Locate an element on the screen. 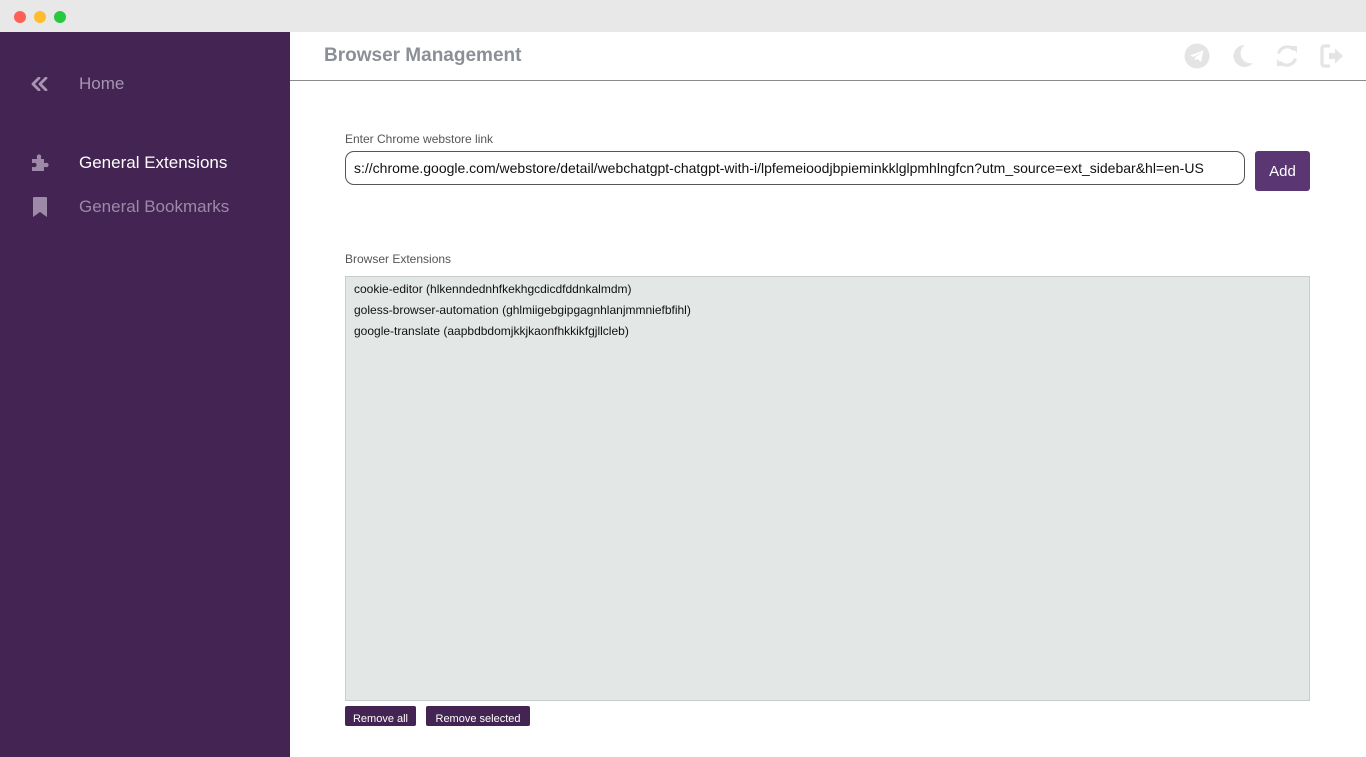 The height and width of the screenshot is (757, 1366). page-title: Browser Management is located at coordinates (423, 55).